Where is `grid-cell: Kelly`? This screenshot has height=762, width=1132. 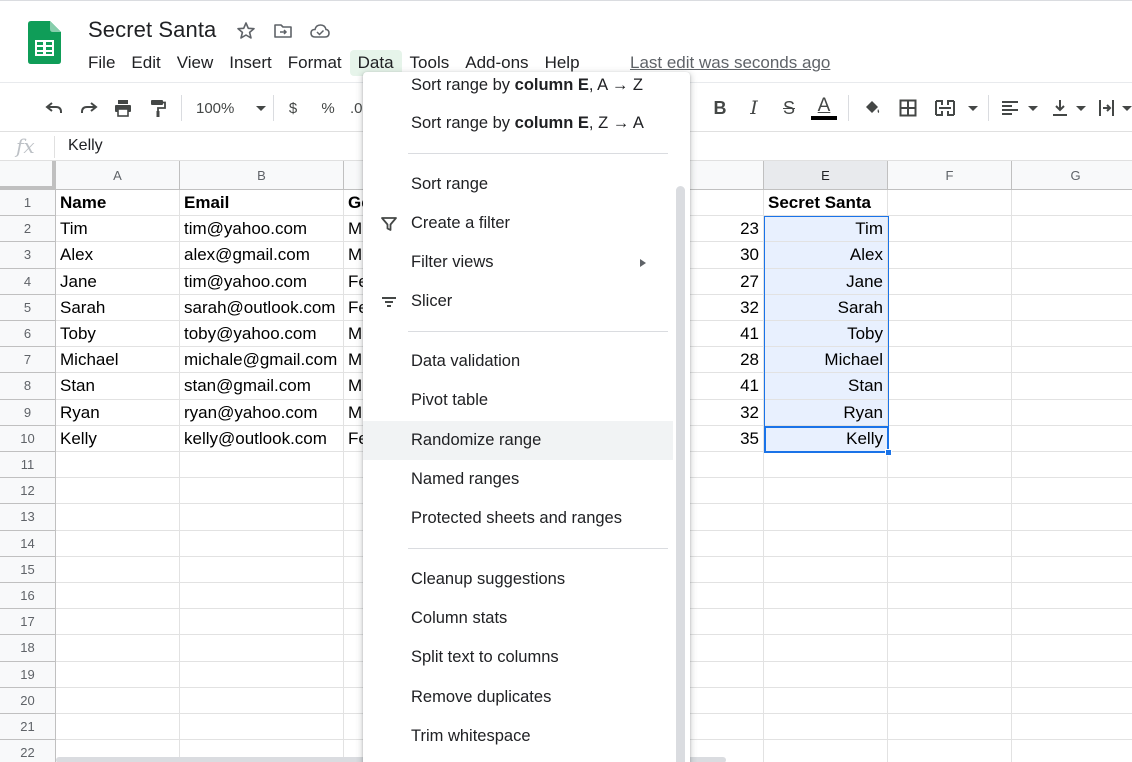 grid-cell: Kelly is located at coordinates (826, 438).